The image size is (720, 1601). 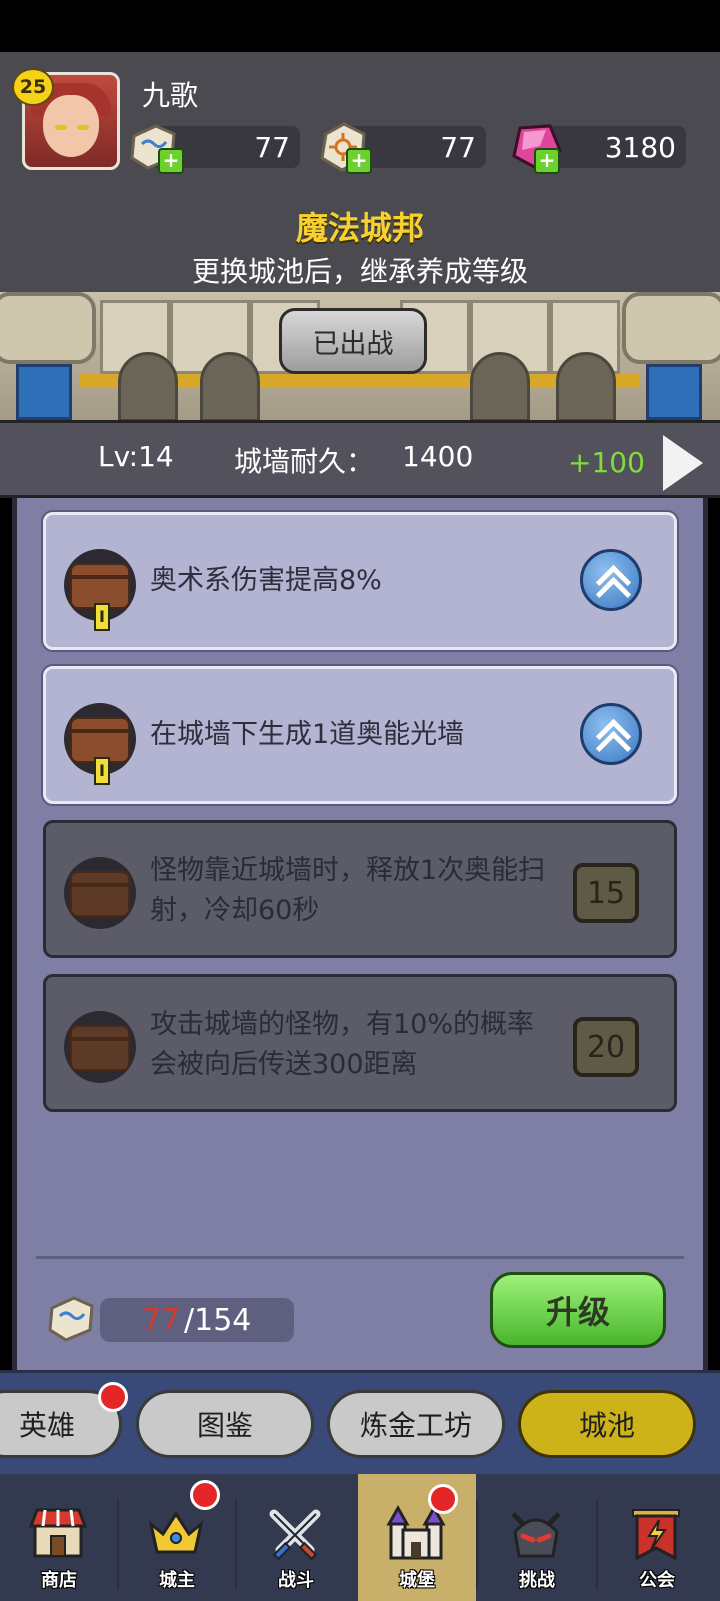 I want to click on divider, so click(x=360, y=1257).